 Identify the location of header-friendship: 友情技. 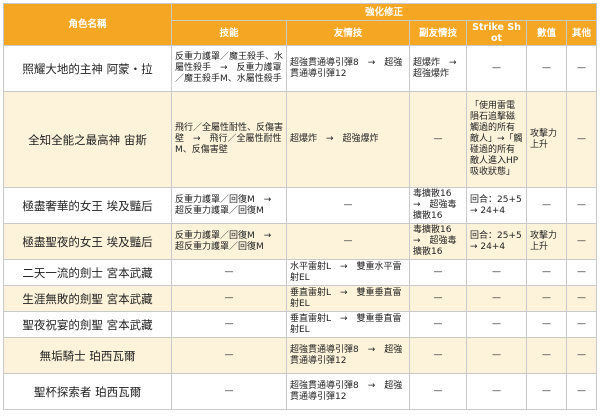
(348, 33).